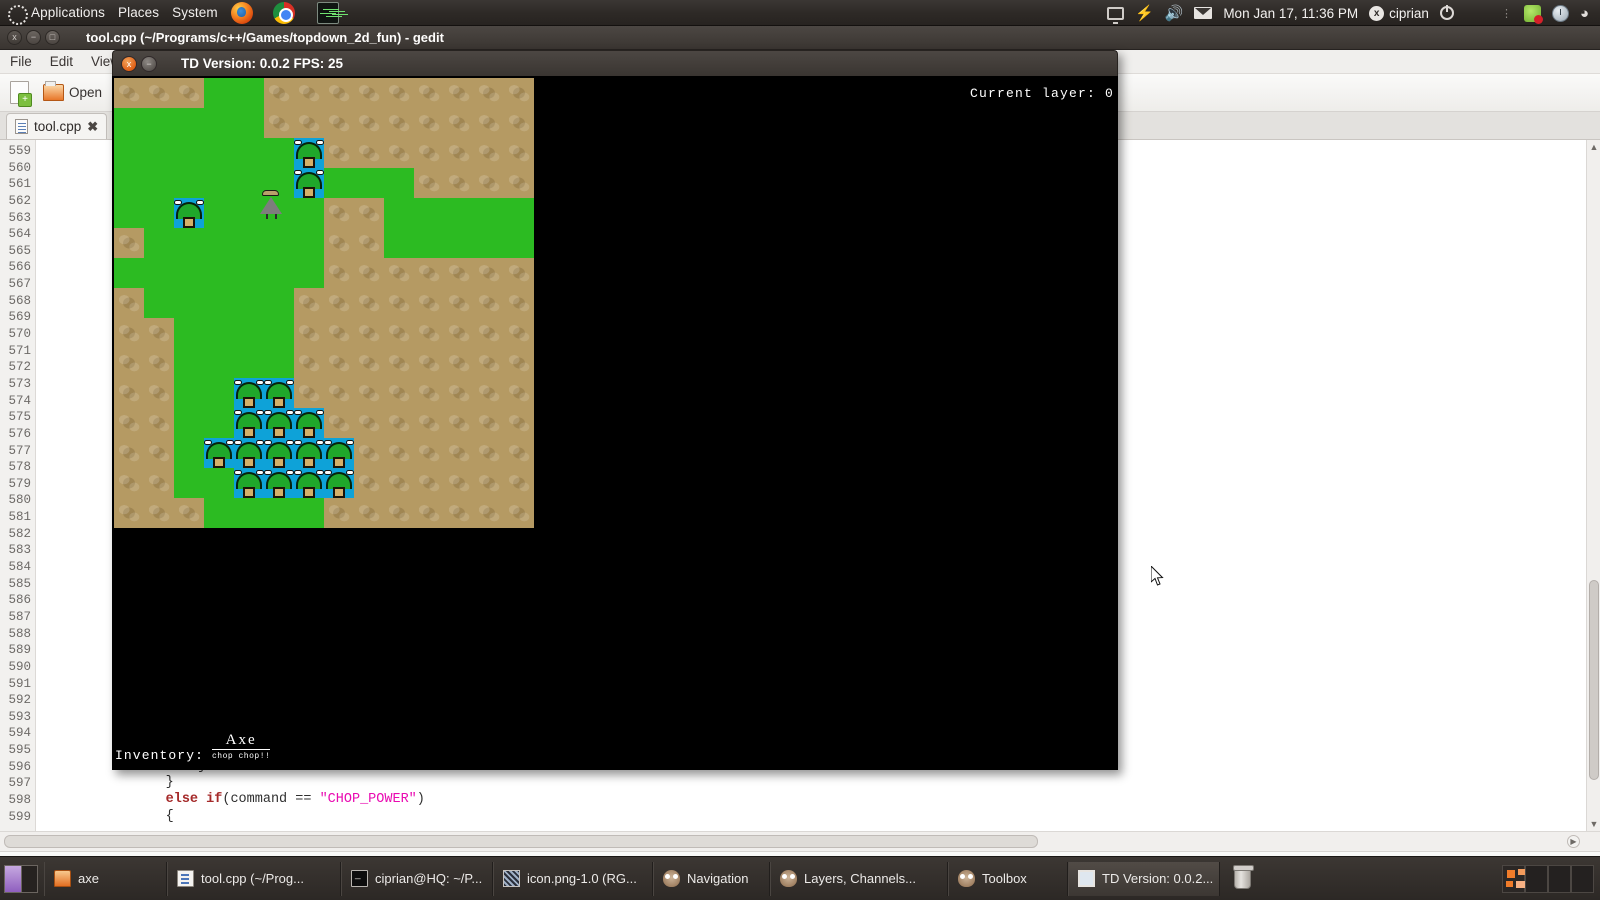 The image size is (1600, 900). I want to click on clock-datetime: Mon Jan 17, 11:36 PM, so click(1290, 13).